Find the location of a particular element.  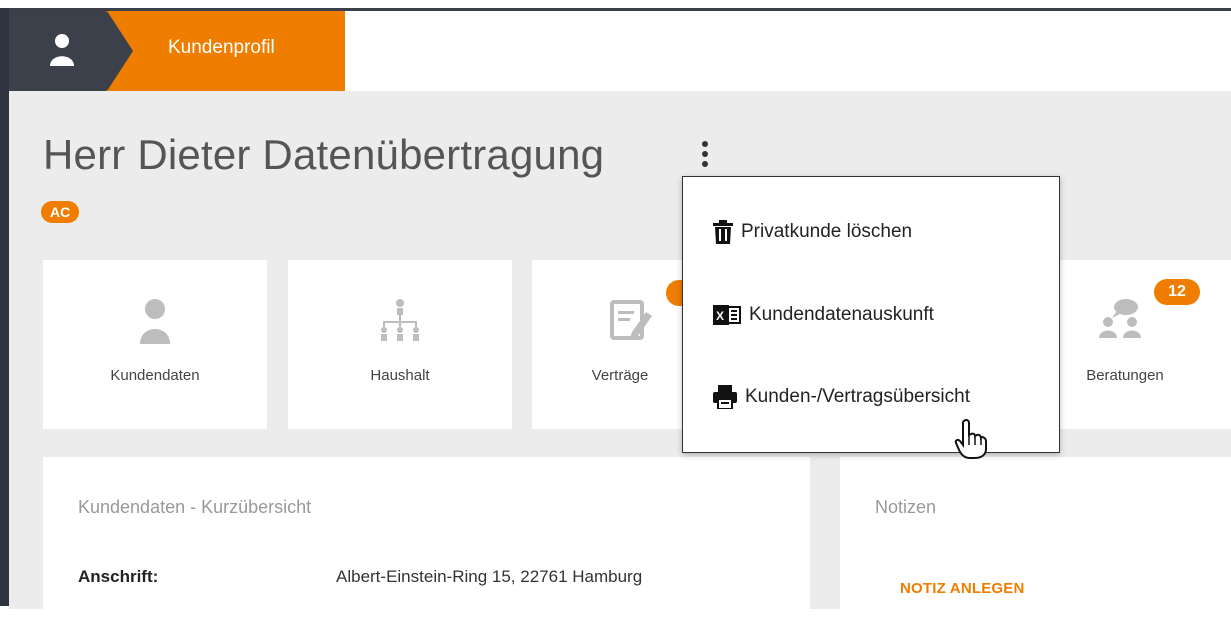

user-icon is located at coordinates (62, 50).